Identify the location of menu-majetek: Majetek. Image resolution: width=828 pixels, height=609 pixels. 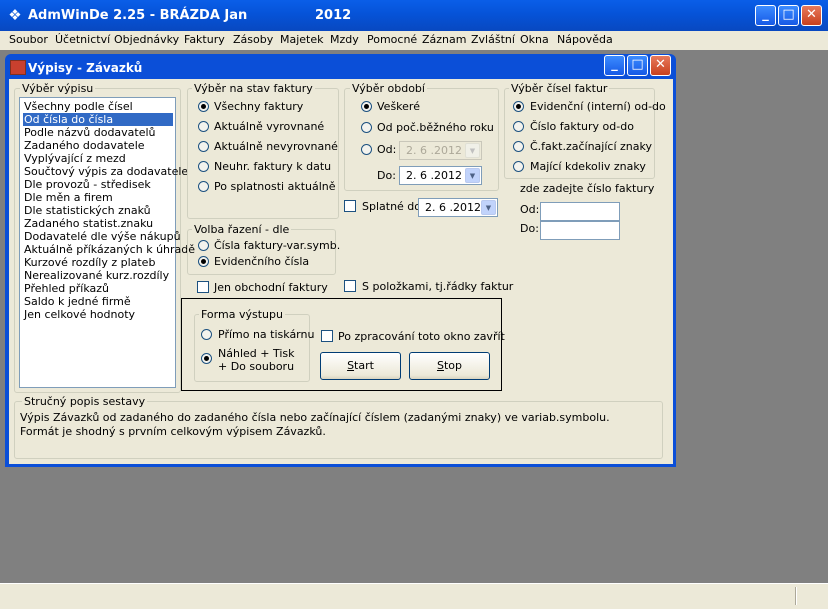
(302, 39).